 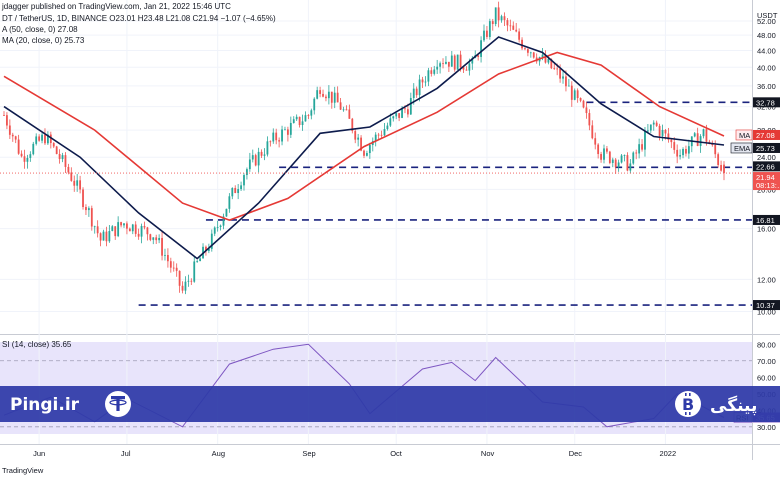 What do you see at coordinates (765, 102) in the screenshot?
I see `price-tag-value: 32.78` at bounding box center [765, 102].